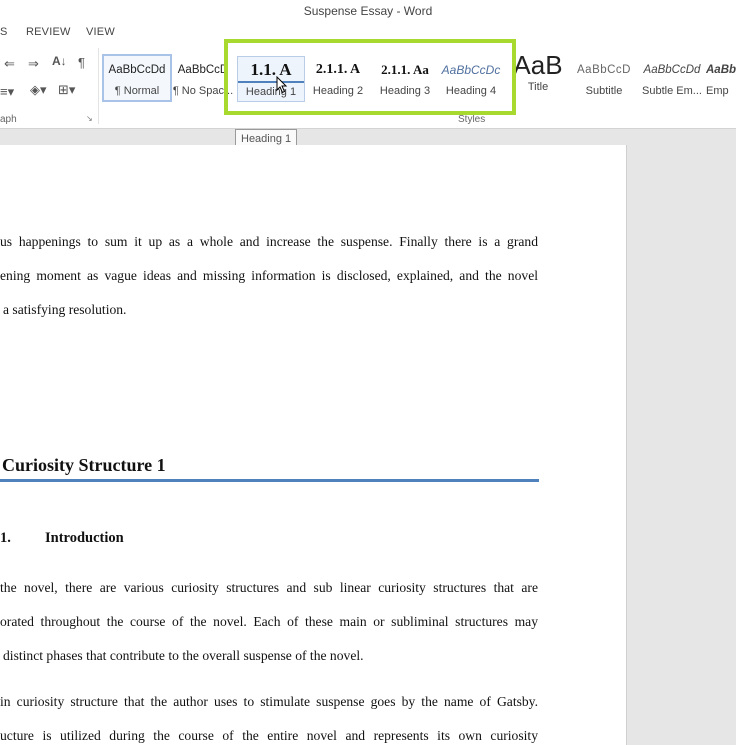  What do you see at coordinates (538, 87) in the screenshot?
I see `style-label: Title` at bounding box center [538, 87].